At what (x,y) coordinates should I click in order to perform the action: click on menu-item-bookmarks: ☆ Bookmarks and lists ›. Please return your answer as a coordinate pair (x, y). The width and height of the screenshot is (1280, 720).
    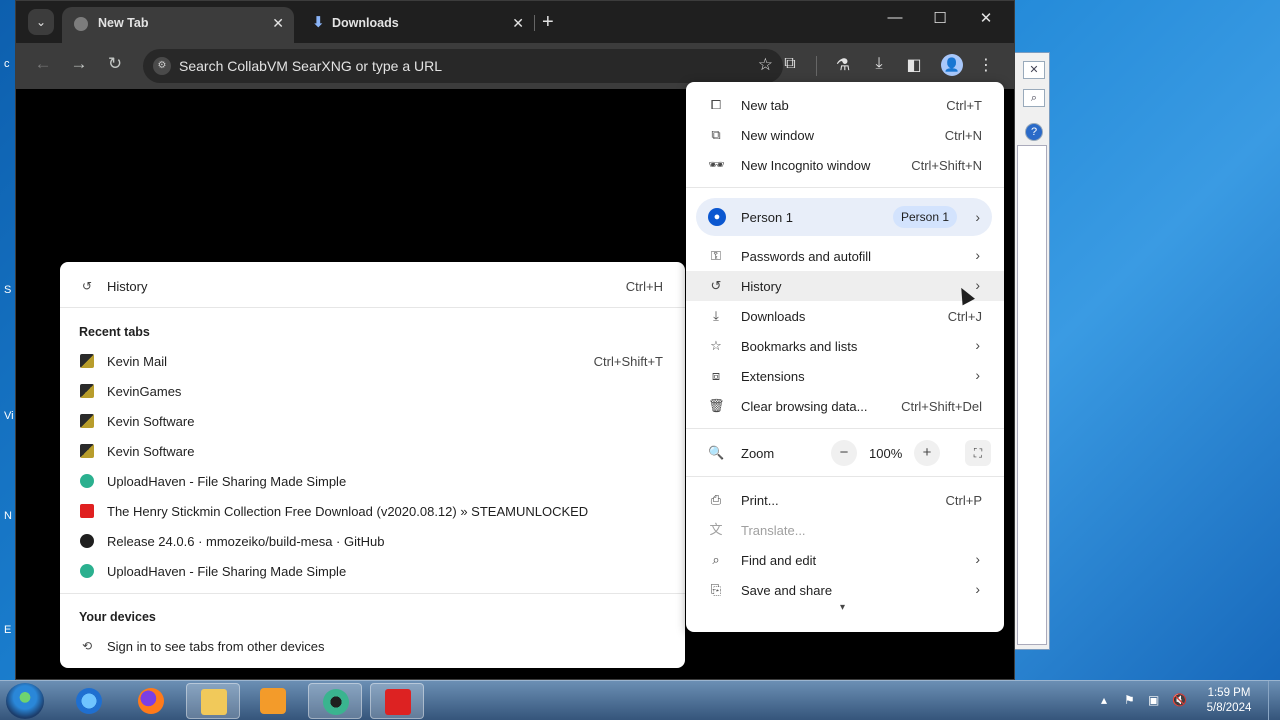
    Looking at the image, I should click on (845, 346).